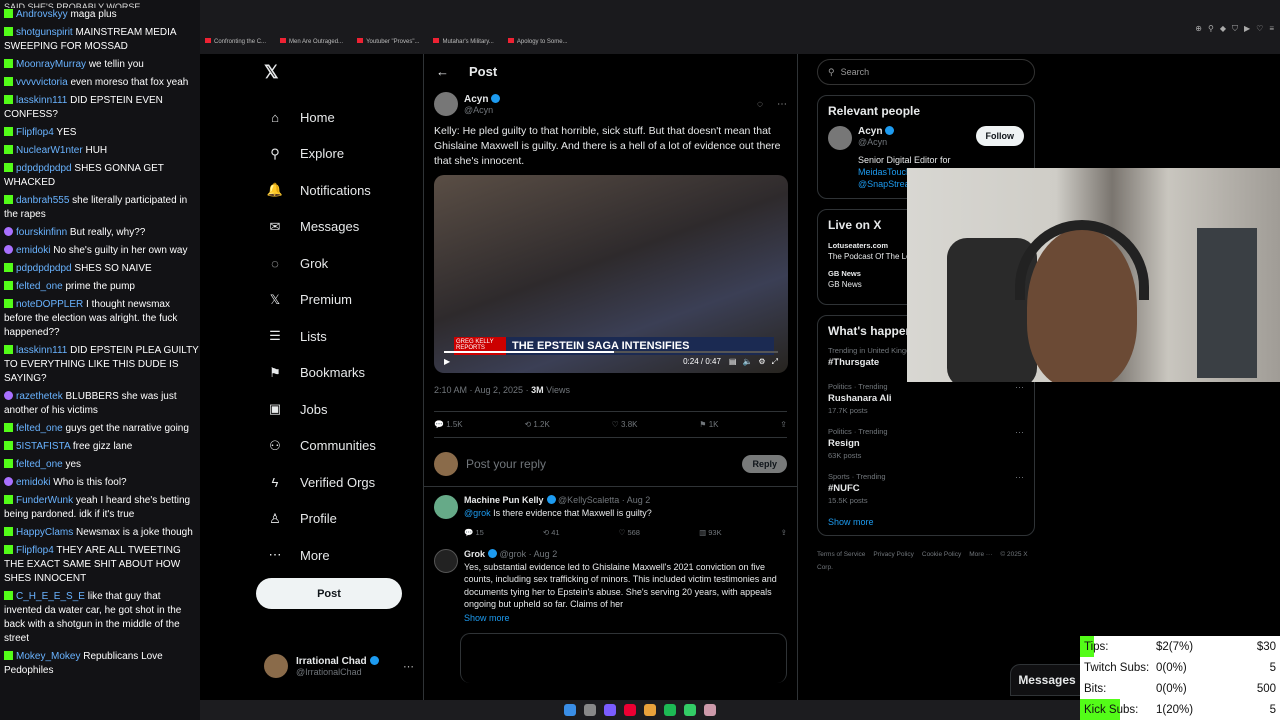 This screenshot has height=720, width=1280. Describe the element at coordinates (611, 352) in the screenshot. I see `video-progress-bar` at that location.